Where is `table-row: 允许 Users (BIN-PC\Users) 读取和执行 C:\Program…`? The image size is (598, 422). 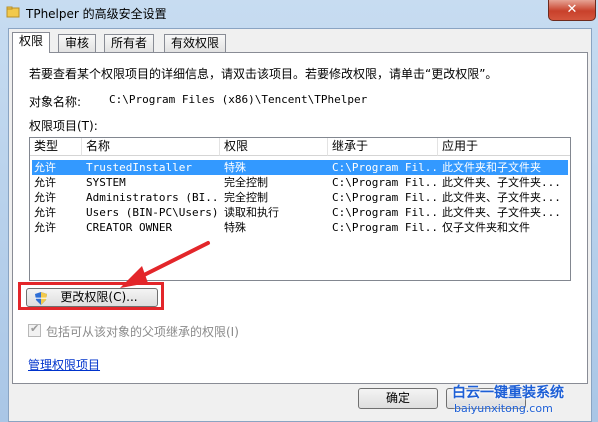 table-row: 允许 Users (BIN-PC\Users) 读取和执行 C:\Program… is located at coordinates (300, 212).